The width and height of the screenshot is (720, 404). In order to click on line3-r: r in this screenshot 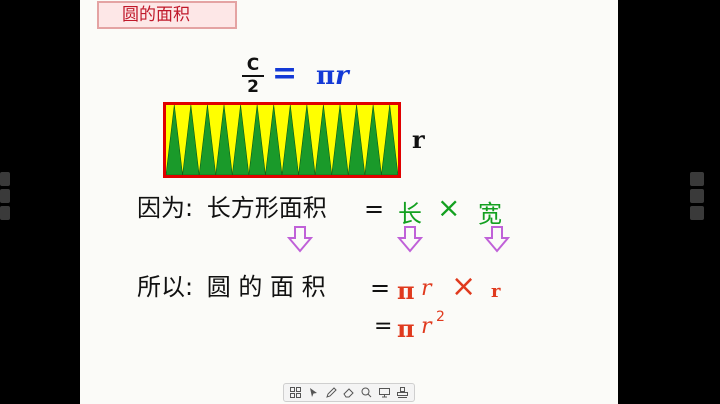, I will do `click(426, 326)`.